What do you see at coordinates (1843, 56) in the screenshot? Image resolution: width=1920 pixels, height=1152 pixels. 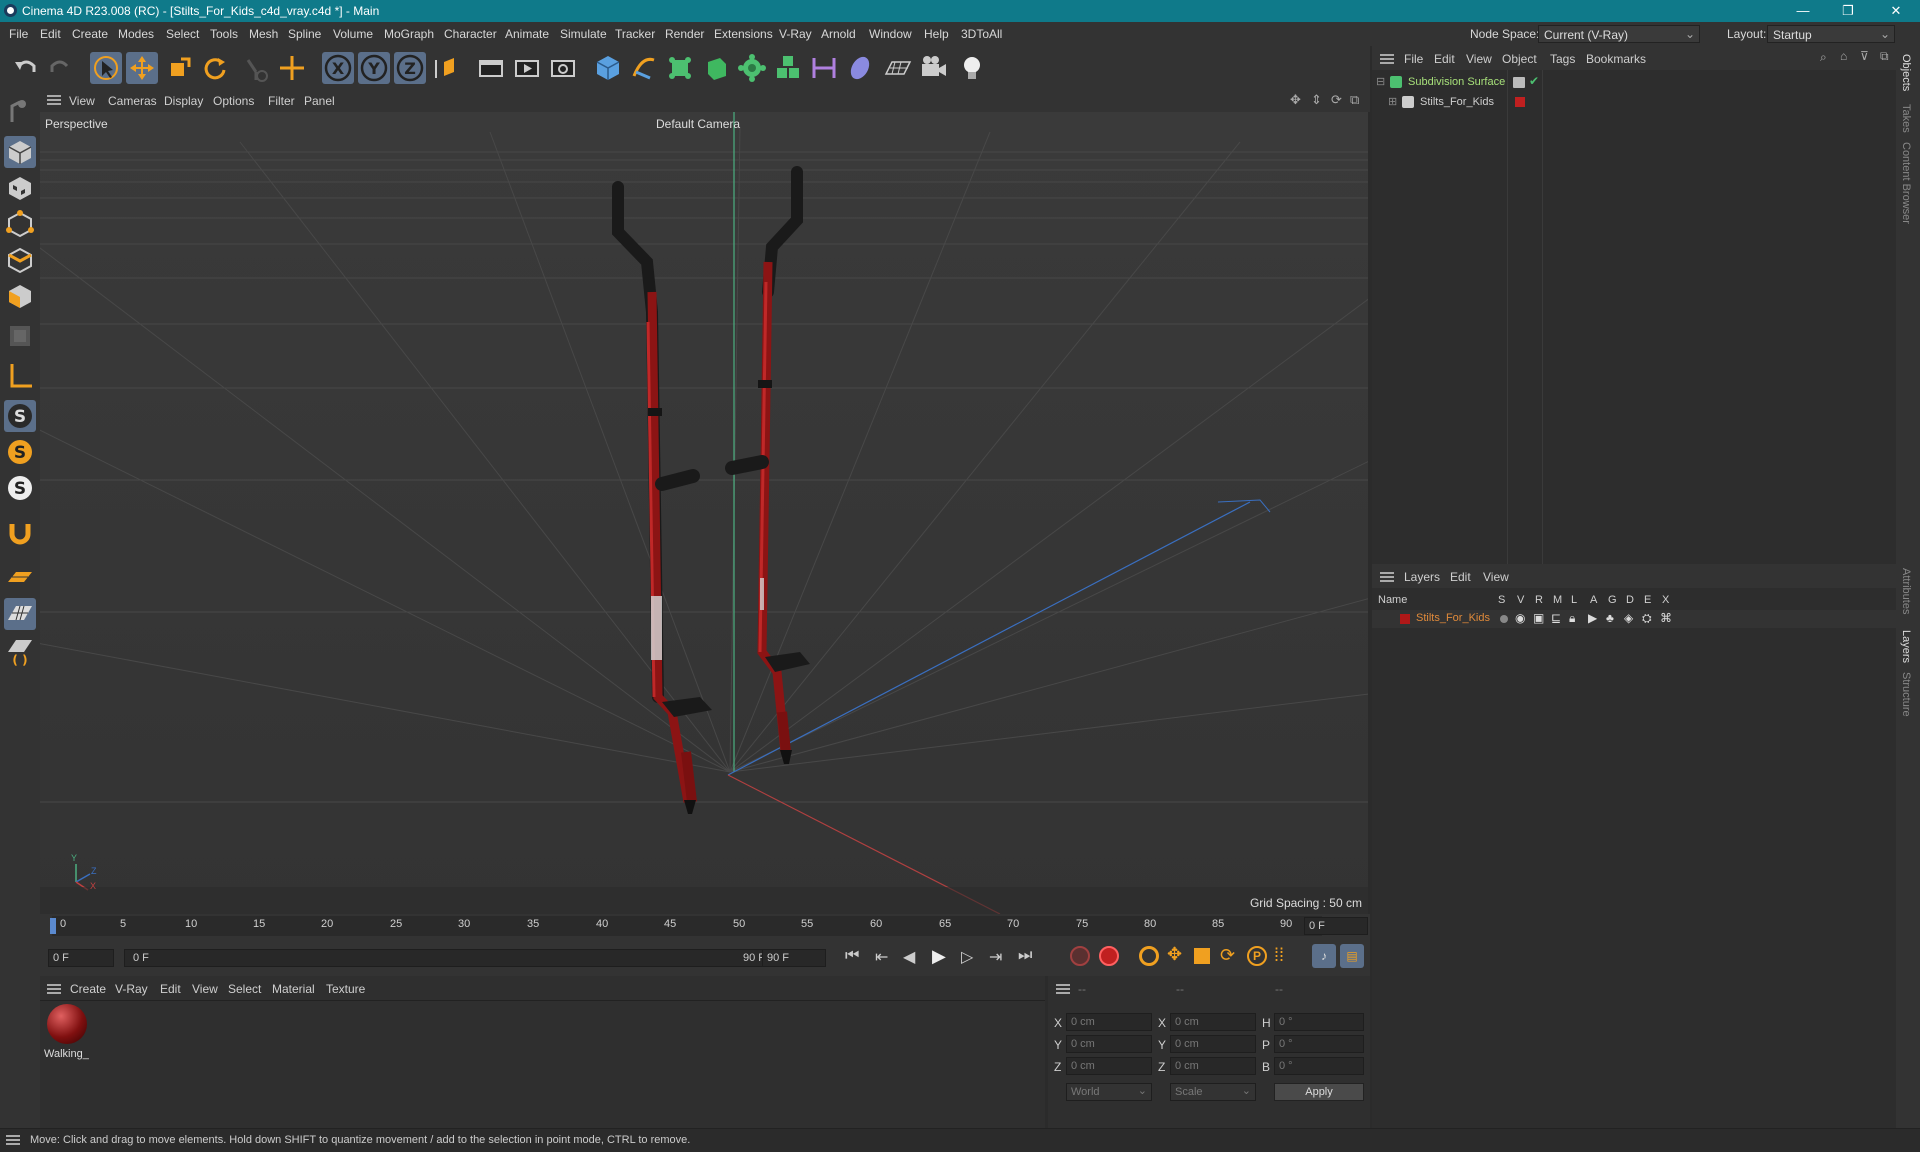 I see `home-icon: ⌂` at bounding box center [1843, 56].